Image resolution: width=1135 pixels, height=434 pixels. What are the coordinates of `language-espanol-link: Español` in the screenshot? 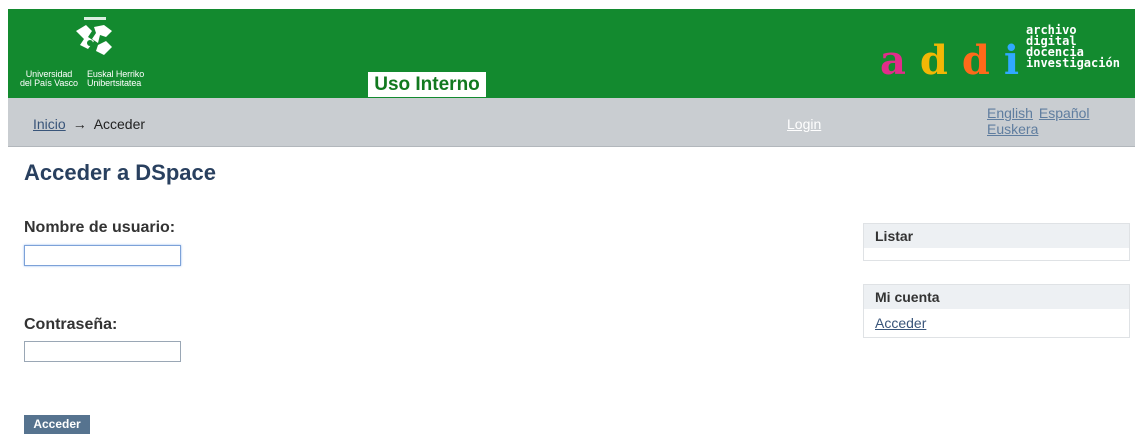 It's located at (1064, 113).